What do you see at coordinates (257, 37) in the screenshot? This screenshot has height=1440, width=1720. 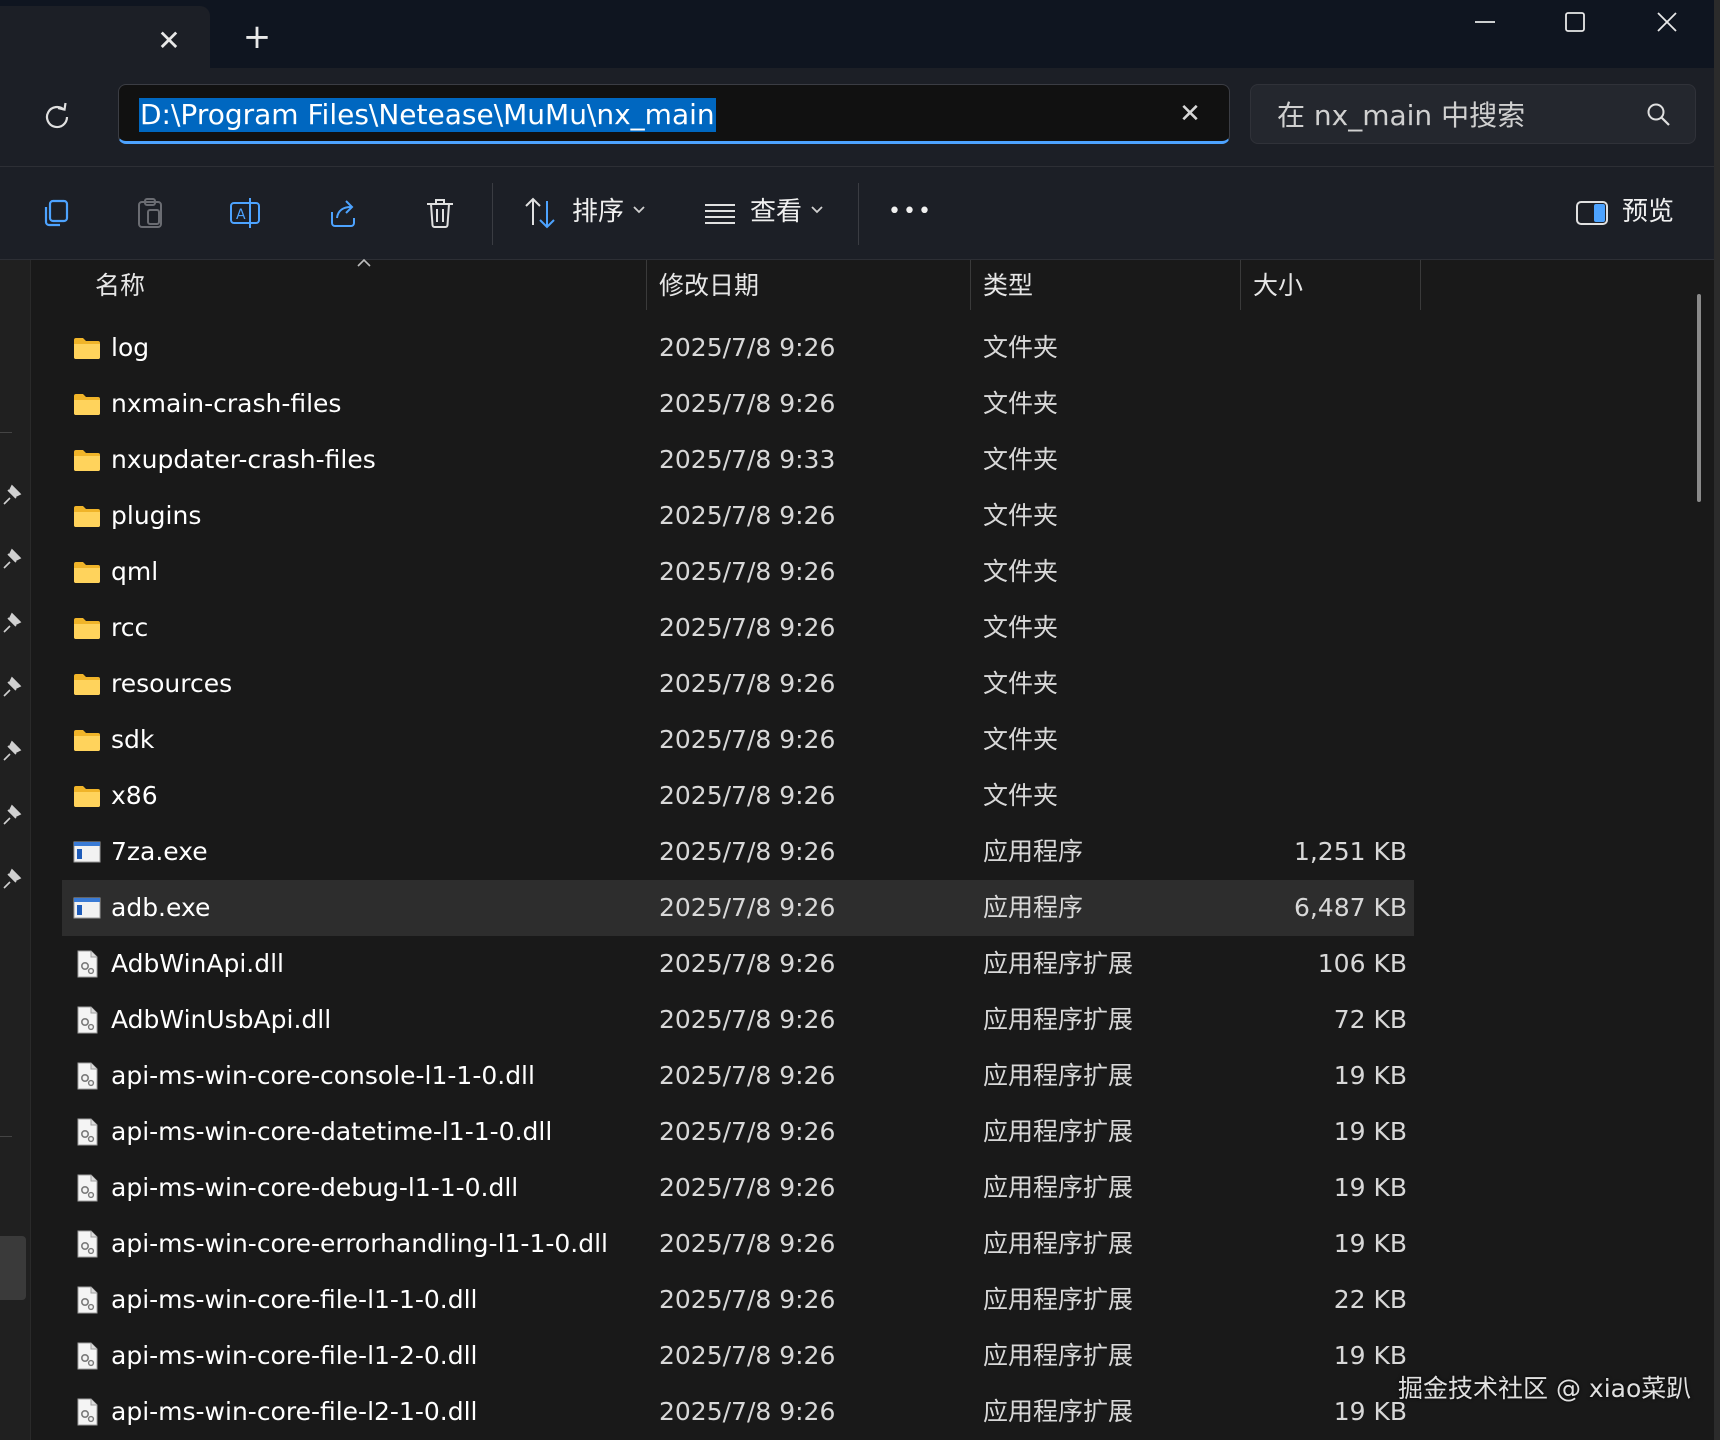 I see `new-tab-button: +` at bounding box center [257, 37].